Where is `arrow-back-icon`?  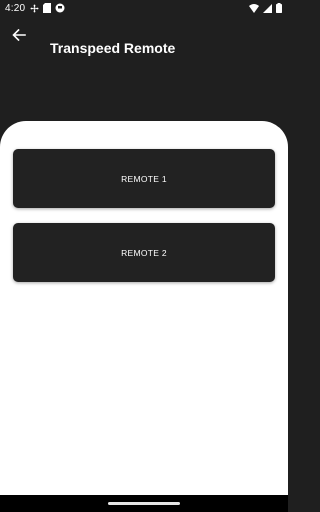
arrow-back-icon is located at coordinates (19, 37).